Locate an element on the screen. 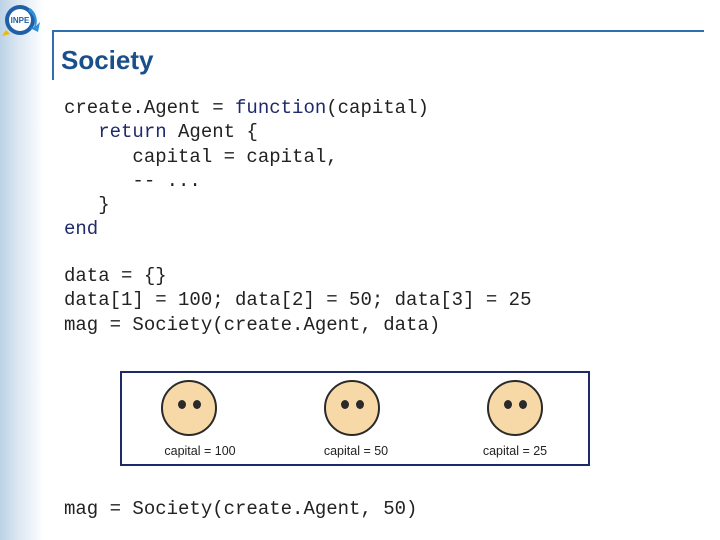  slide-title: Society is located at coordinates (107, 60).